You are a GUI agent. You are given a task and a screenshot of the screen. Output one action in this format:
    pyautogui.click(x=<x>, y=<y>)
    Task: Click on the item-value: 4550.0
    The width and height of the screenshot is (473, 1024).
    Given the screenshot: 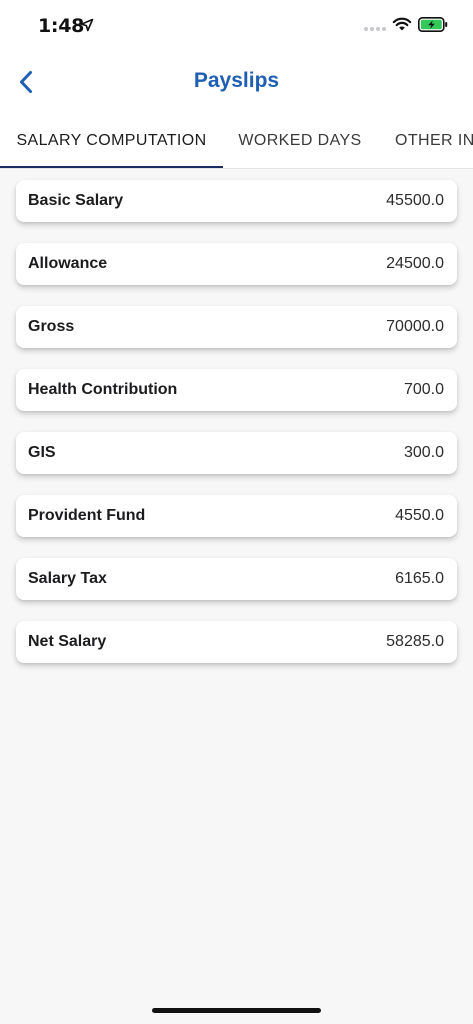 What is the action you would take?
    pyautogui.click(x=419, y=515)
    